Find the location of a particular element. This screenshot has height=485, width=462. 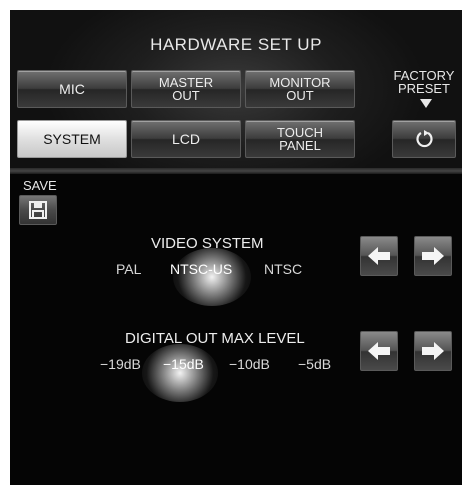

factory-preset-button is located at coordinates (424, 139).